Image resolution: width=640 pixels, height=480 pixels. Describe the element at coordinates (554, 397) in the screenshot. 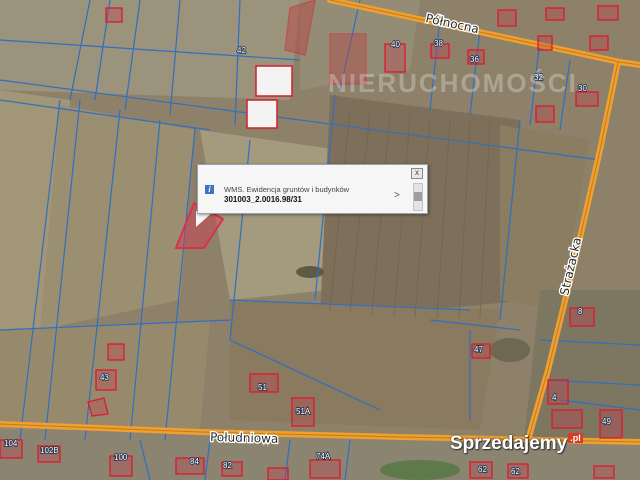

I see `parcel-label: 4` at that location.